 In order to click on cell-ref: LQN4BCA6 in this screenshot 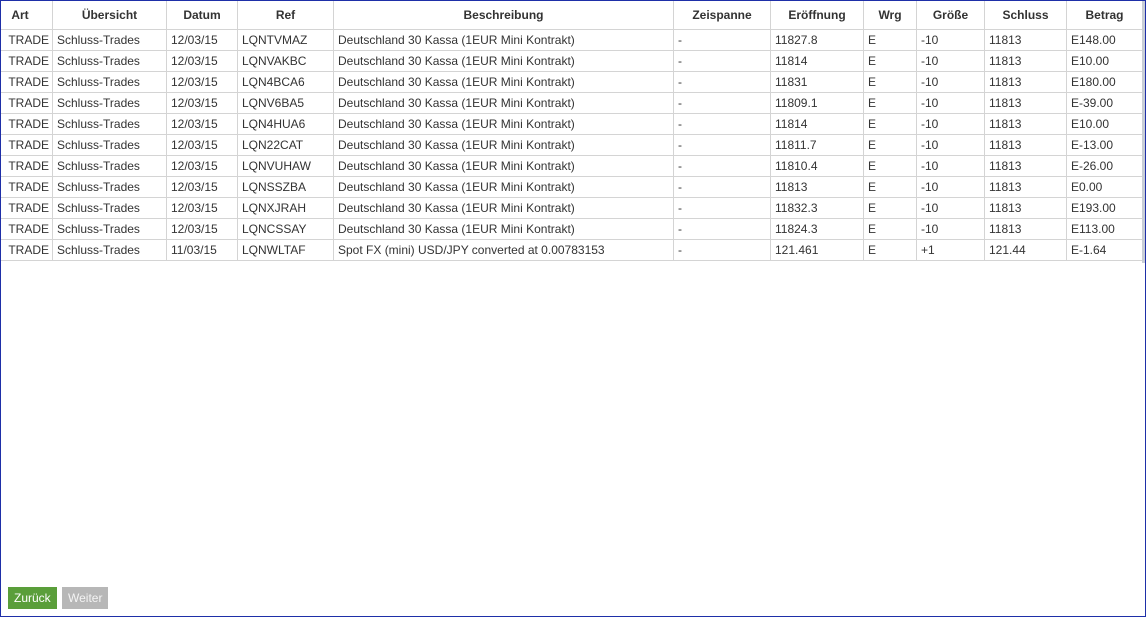, I will do `click(285, 82)`.